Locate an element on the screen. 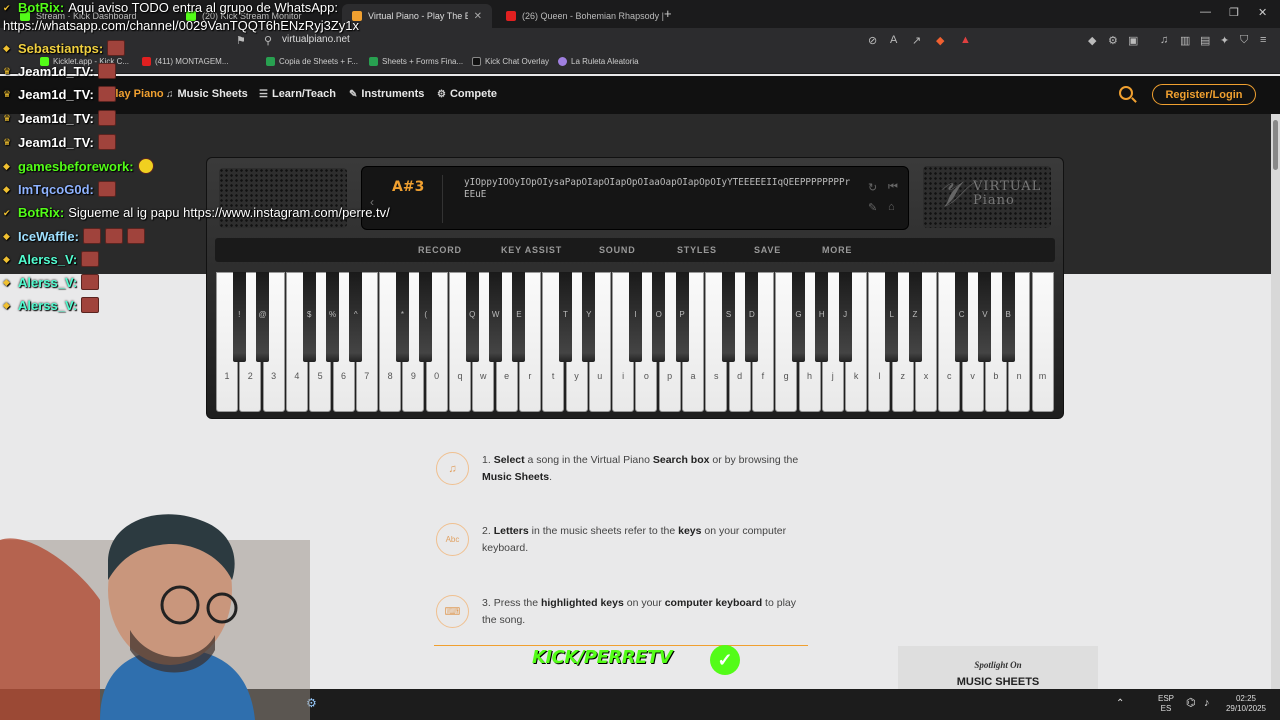 The height and width of the screenshot is (720, 1280). black-key: G is located at coordinates (798, 317).